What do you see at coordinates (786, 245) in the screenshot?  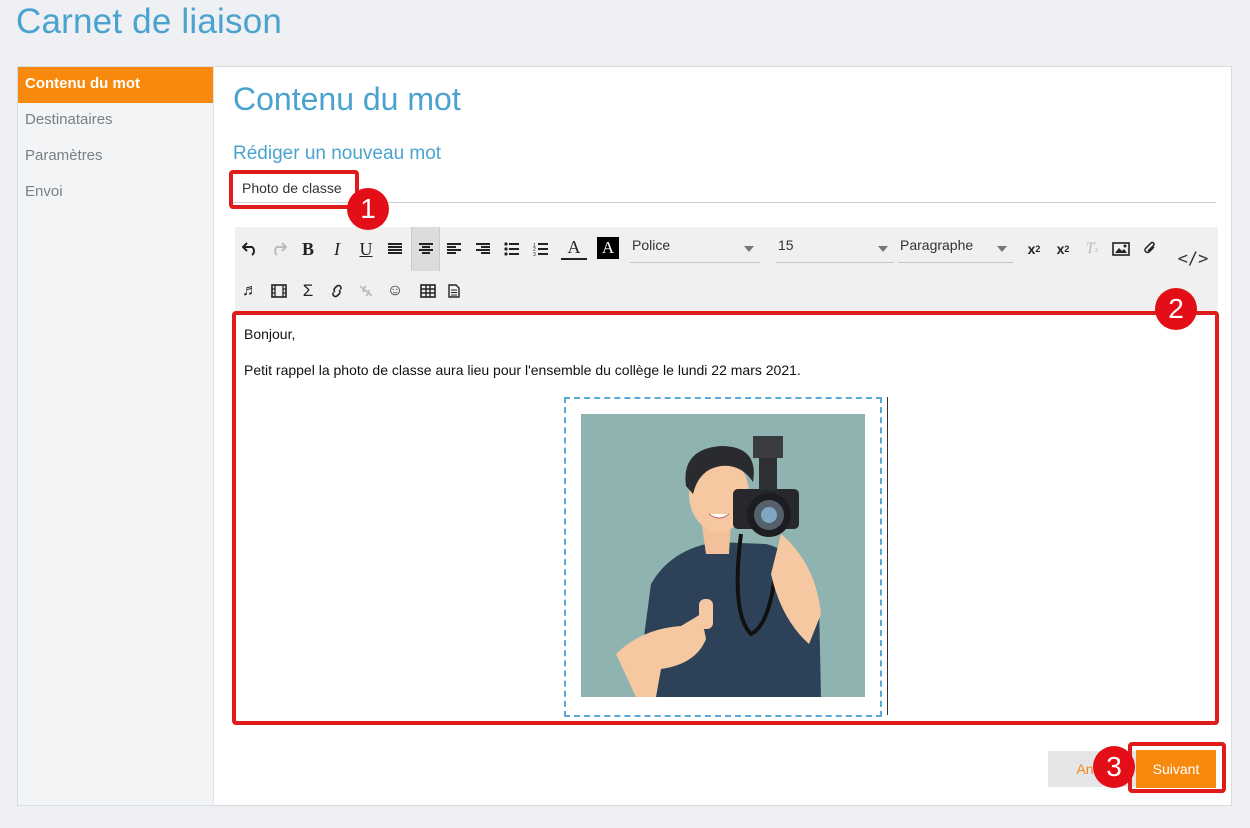 I see `font-size-label: 15` at bounding box center [786, 245].